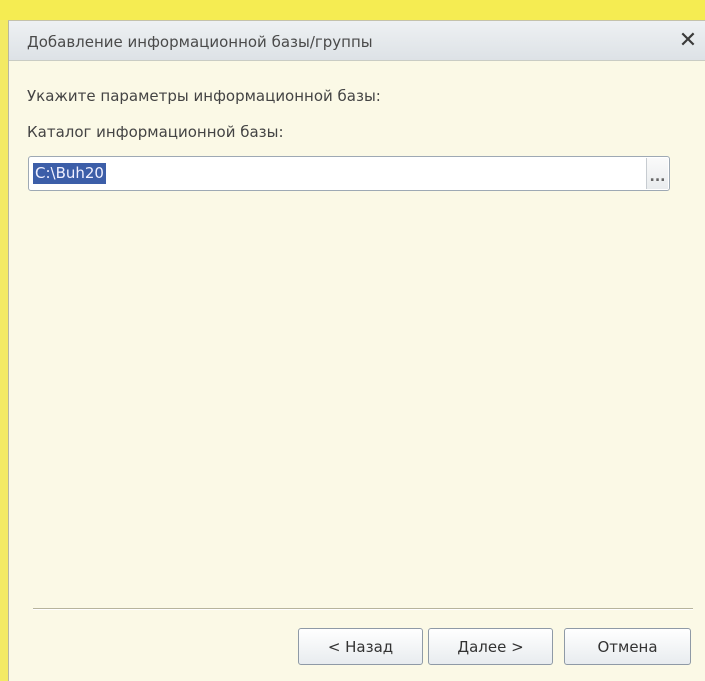 This screenshot has width=705, height=681. I want to click on dialog-title-bar: Добавление информационной базы/группы ✕, so click(357, 41).